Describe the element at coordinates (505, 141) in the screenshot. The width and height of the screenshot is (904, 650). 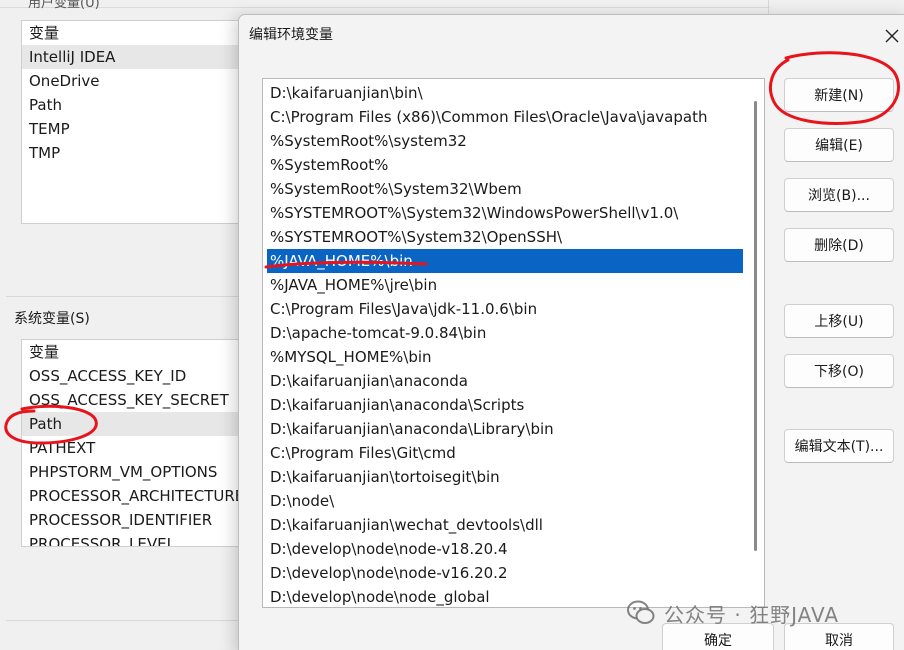
I see `path-entry: %SystemRoot%\system32` at that location.